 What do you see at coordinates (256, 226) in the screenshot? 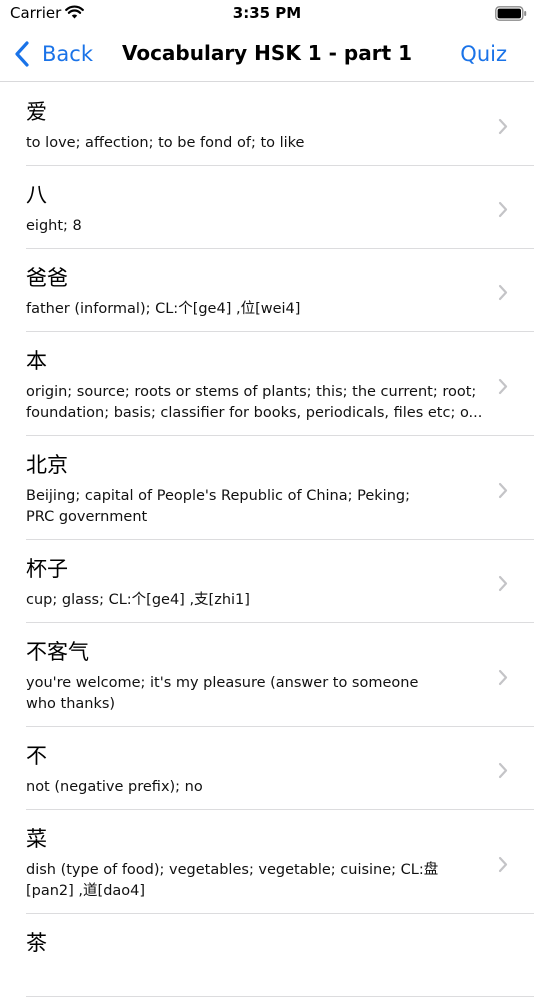
I see `vocab-definition: eight; 8` at bounding box center [256, 226].